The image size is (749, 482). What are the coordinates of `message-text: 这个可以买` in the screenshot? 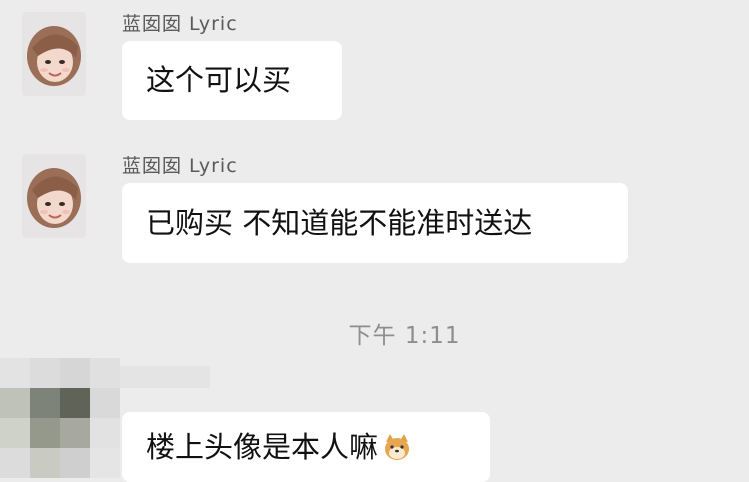 It's located at (219, 80).